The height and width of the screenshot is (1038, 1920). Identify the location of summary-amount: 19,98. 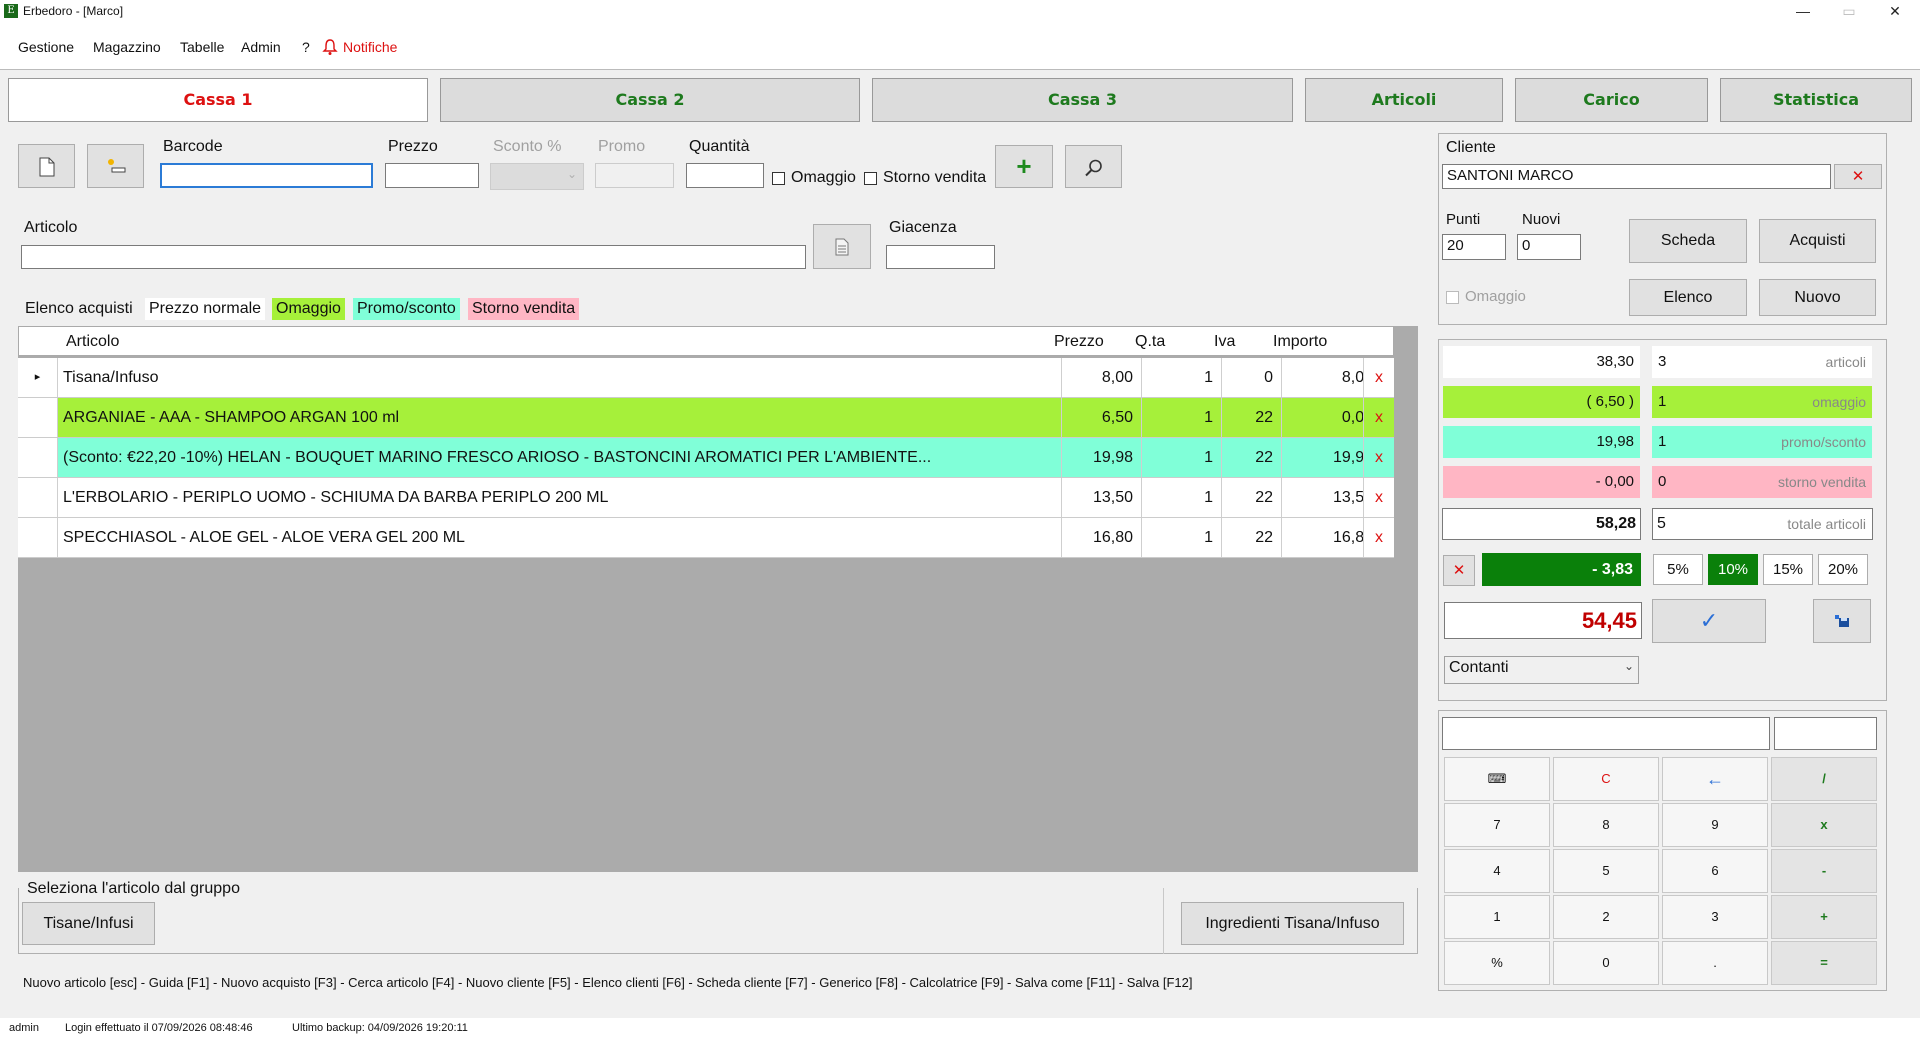
(1541, 442).